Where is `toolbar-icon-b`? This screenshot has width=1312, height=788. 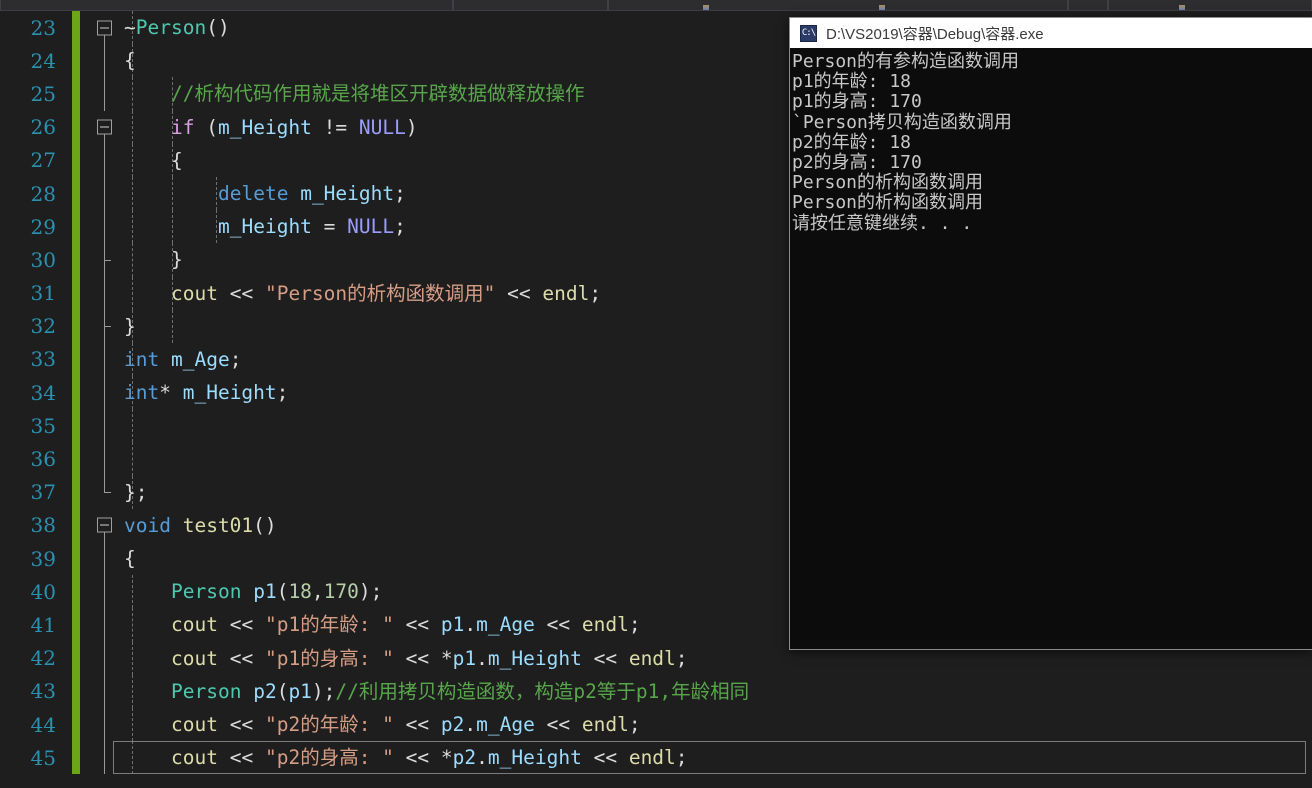 toolbar-icon-b is located at coordinates (882, 7).